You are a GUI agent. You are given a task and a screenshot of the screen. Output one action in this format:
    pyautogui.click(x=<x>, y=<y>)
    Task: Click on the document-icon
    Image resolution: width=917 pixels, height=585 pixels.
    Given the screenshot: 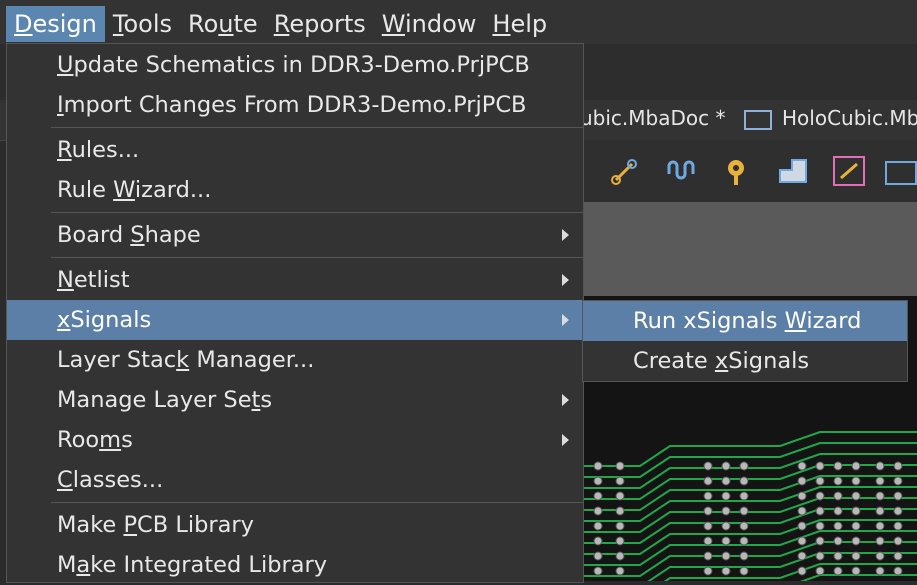 What is the action you would take?
    pyautogui.click(x=758, y=119)
    